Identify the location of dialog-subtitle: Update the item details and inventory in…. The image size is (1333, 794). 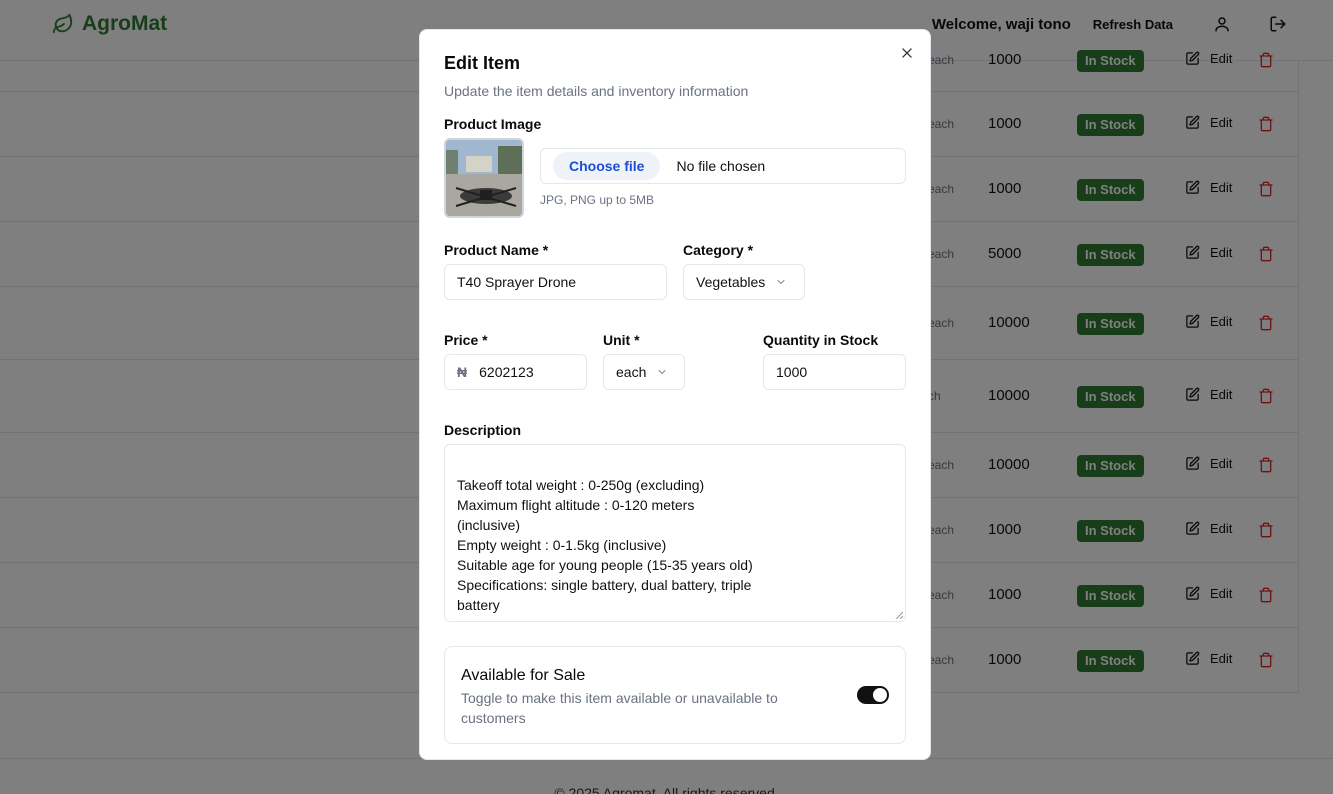
(596, 91).